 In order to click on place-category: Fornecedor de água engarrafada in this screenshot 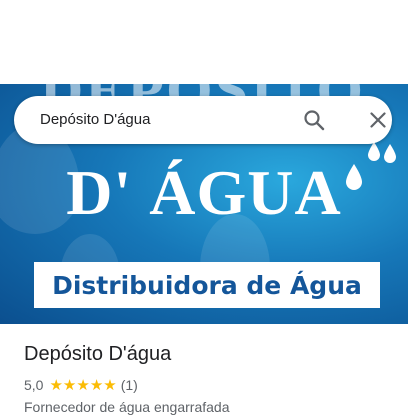, I will do `click(127, 407)`.